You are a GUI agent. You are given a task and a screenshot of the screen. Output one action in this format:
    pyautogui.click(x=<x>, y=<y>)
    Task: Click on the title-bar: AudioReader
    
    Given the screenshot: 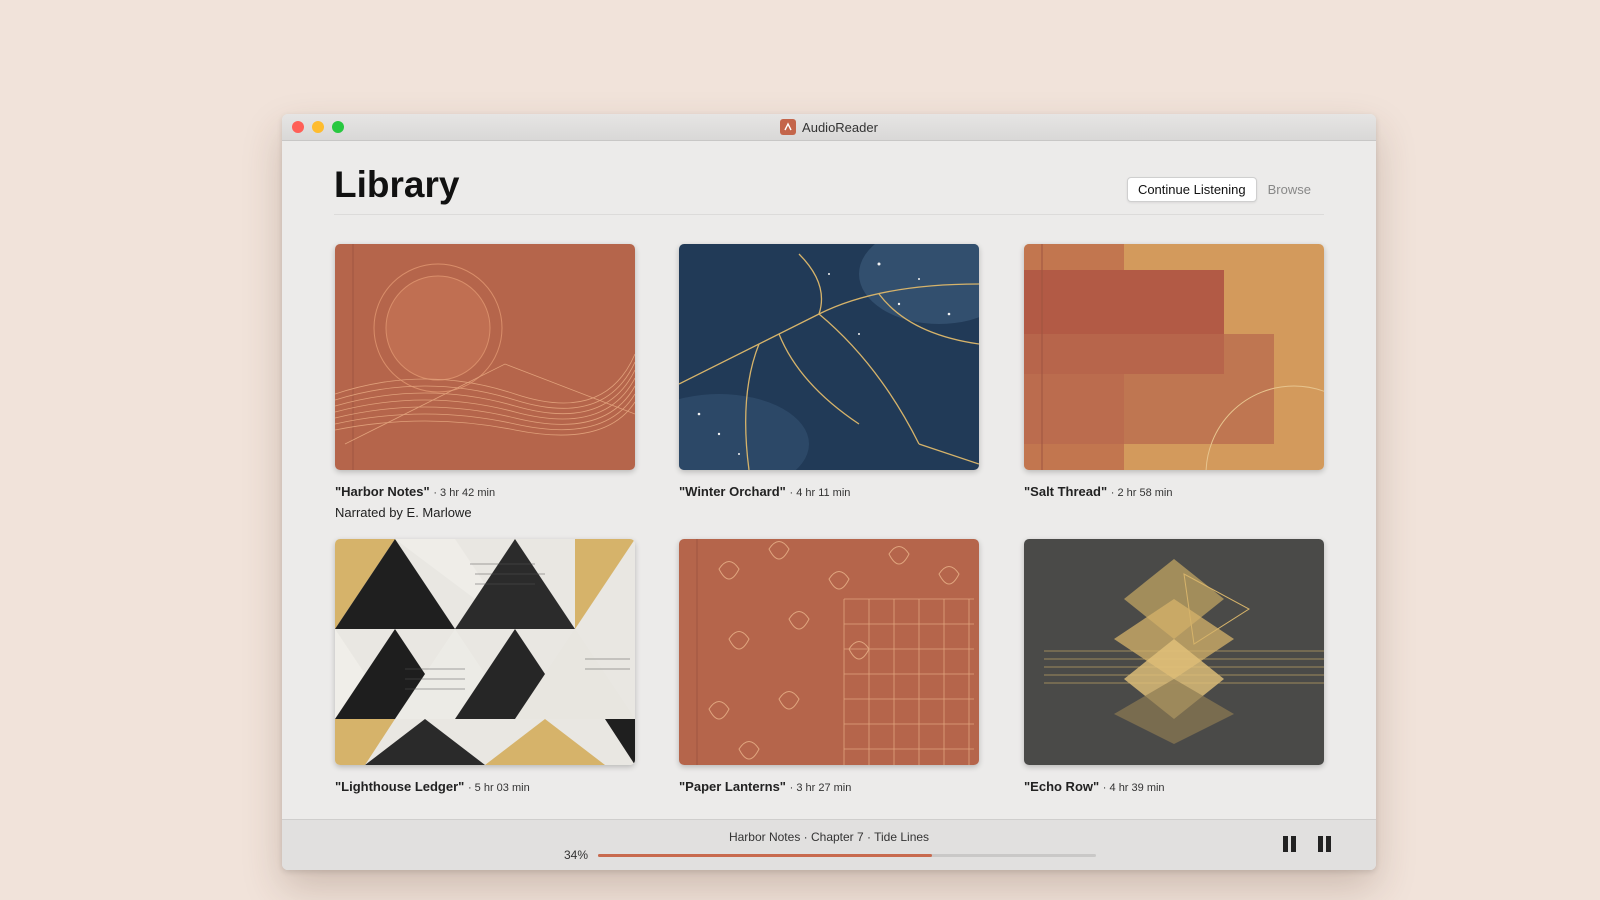 What is the action you would take?
    pyautogui.click(x=829, y=127)
    